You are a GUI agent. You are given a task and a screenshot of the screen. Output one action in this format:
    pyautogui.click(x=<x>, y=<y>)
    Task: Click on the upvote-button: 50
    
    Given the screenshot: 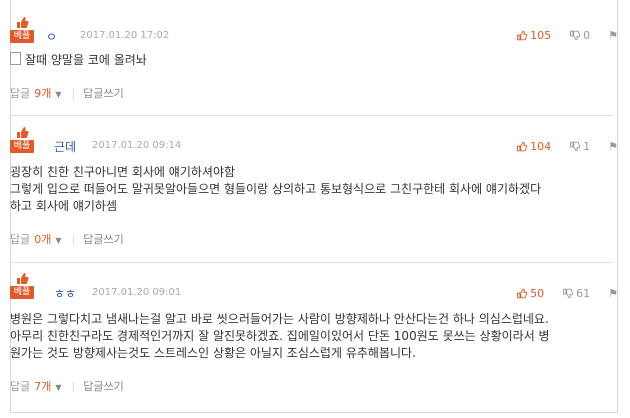 What is the action you would take?
    pyautogui.click(x=530, y=293)
    